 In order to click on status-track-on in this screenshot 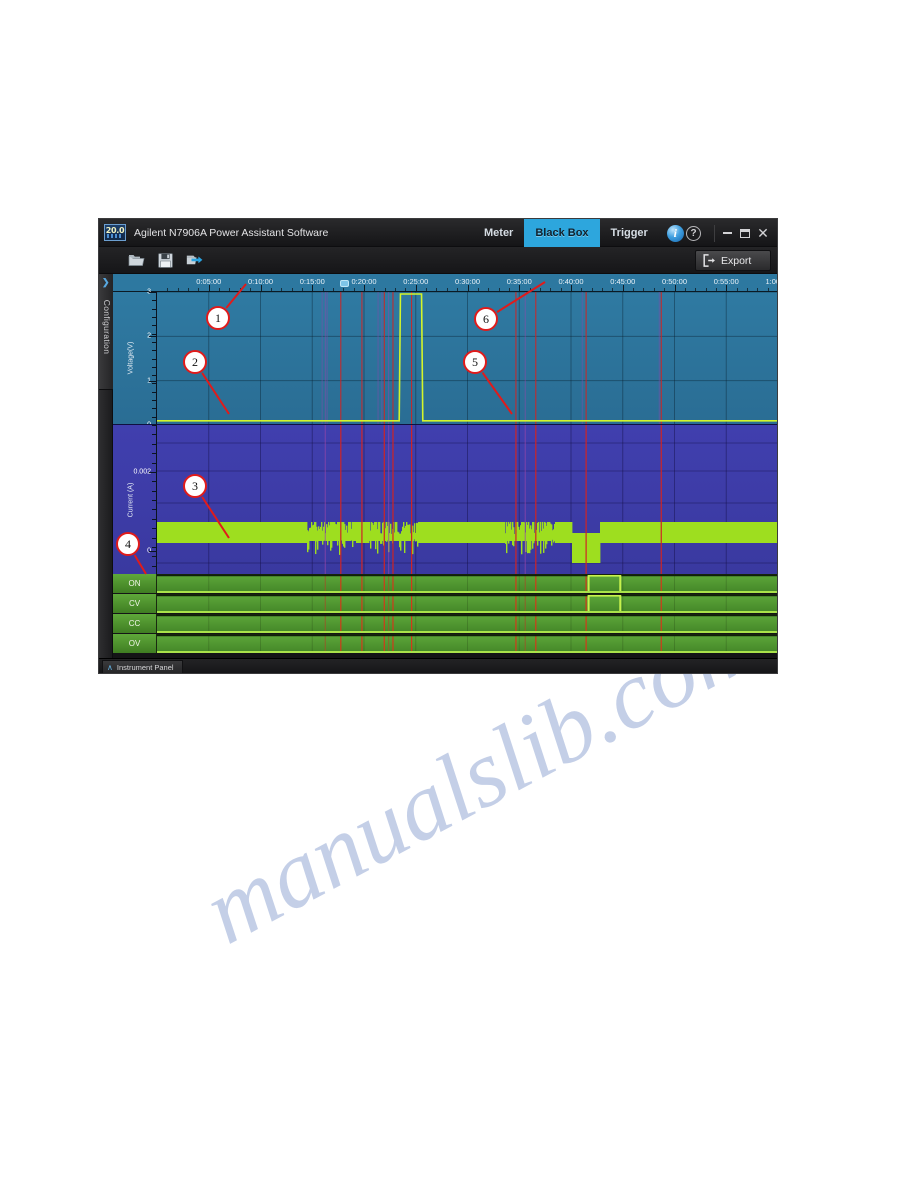, I will do `click(467, 583)`.